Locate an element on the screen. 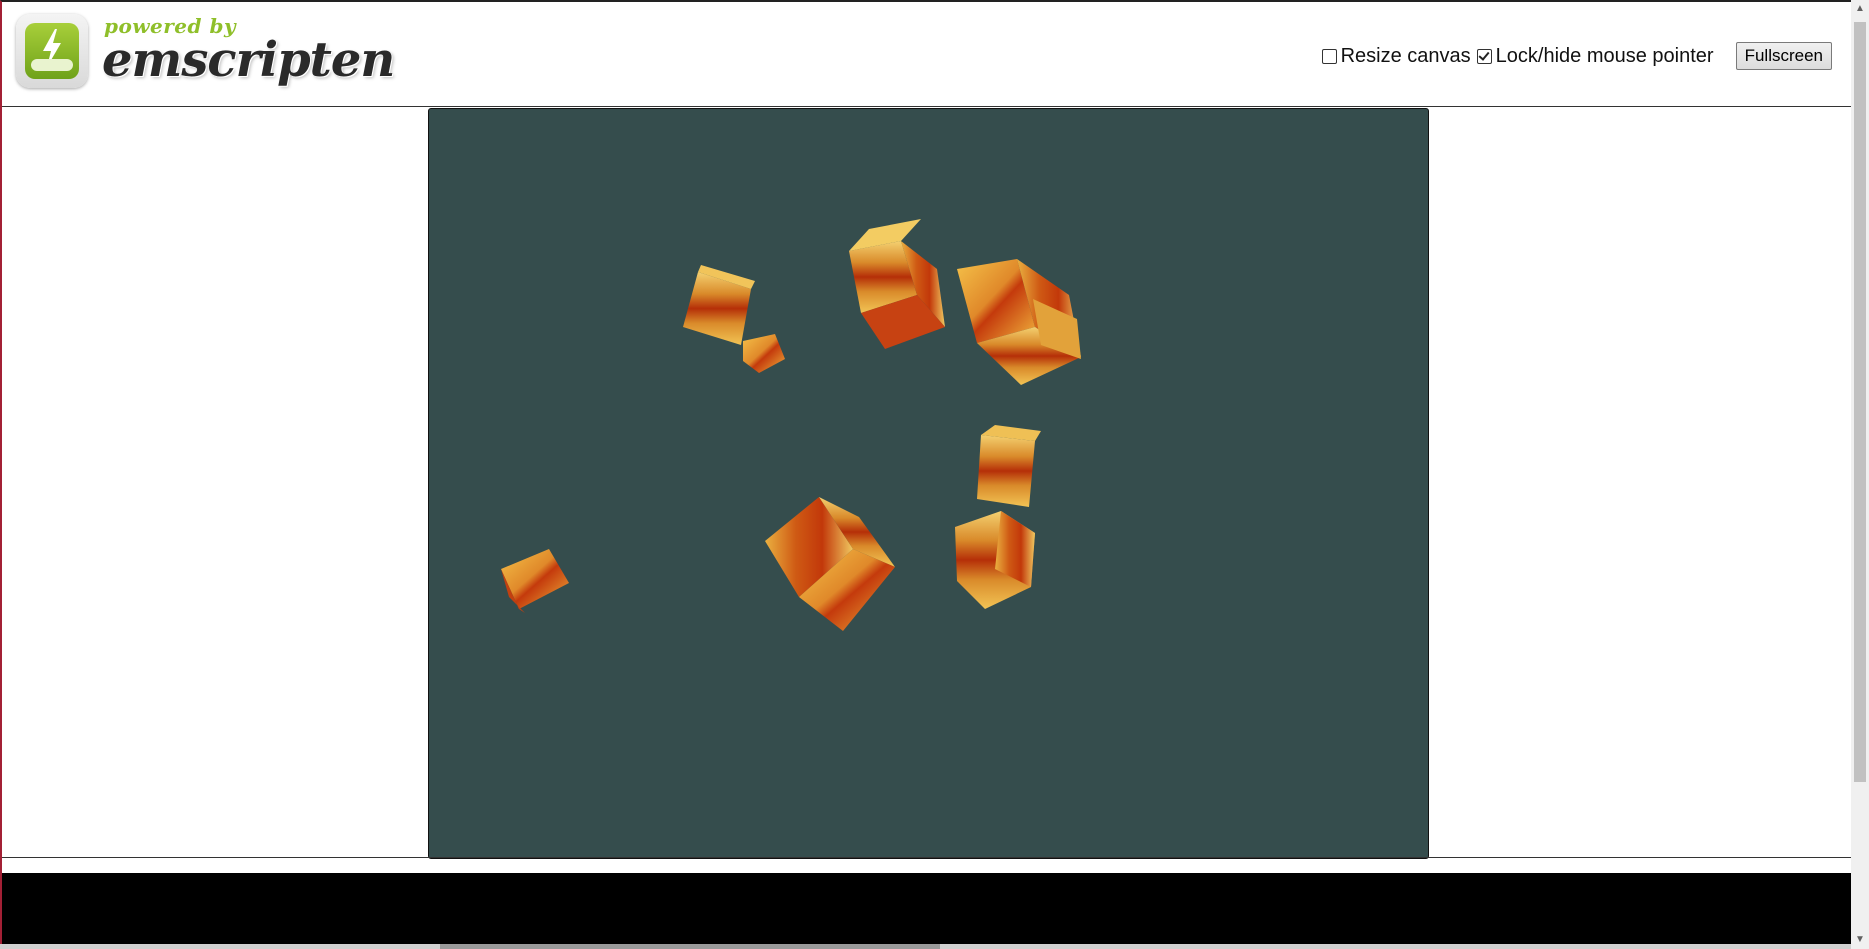  emscripten-logo: powered by emscripten is located at coordinates (204, 52).